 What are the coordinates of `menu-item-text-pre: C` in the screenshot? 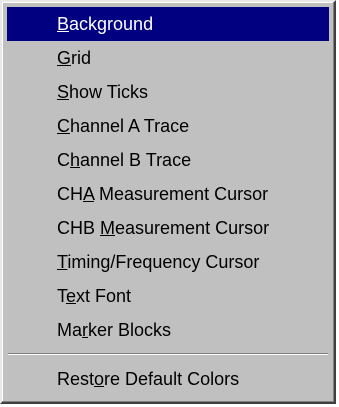 It's located at (63, 160).